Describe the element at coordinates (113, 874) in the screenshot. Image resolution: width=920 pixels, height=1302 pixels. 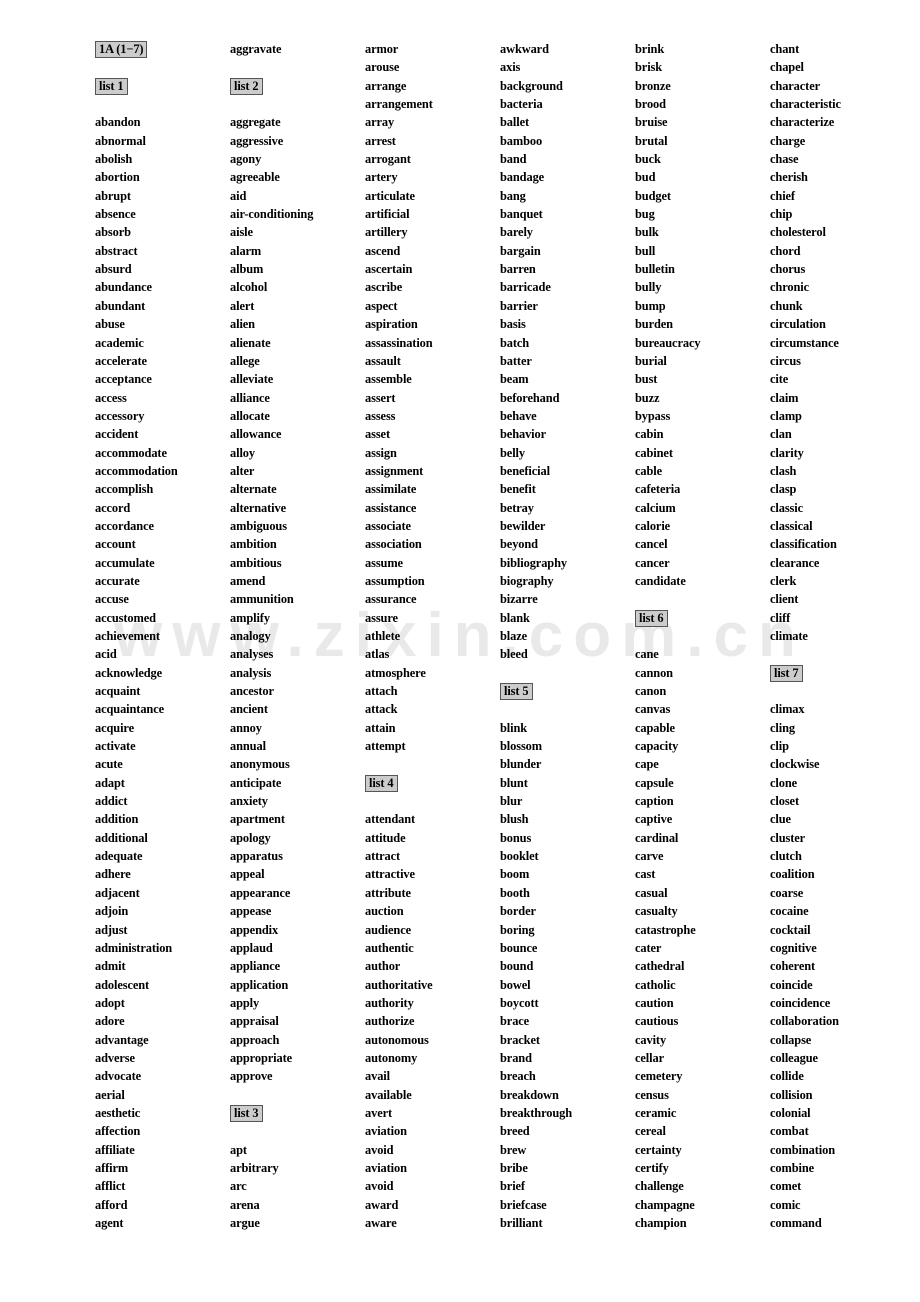
I see `vocabulary-word: adhere` at that location.